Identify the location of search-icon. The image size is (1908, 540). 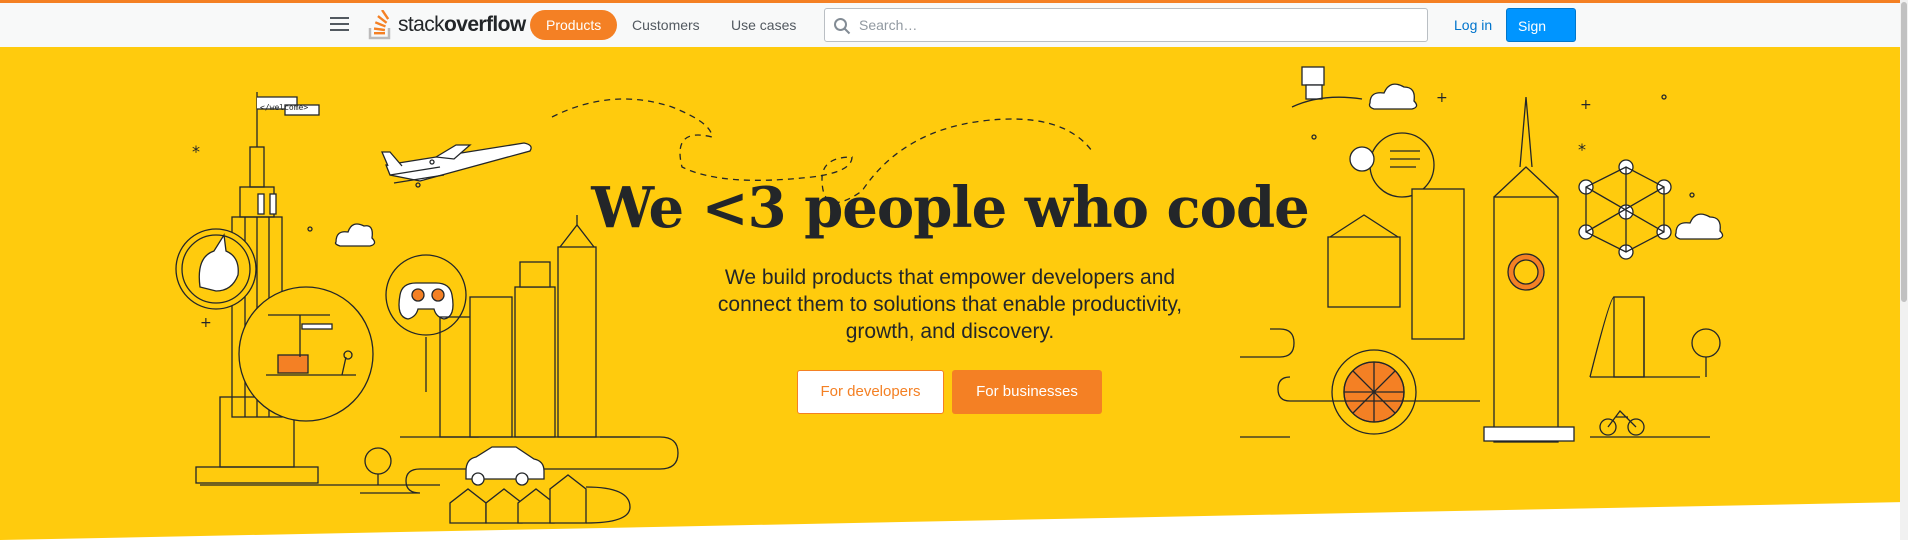
(842, 26).